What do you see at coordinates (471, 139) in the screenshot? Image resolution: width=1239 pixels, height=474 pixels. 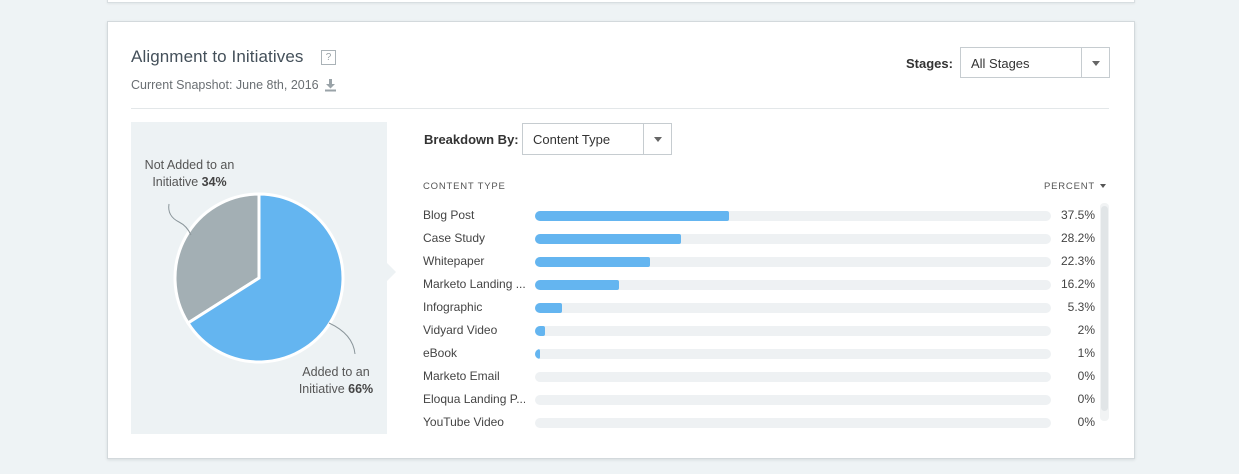 I see `breakdown-label: Breakdown By:` at bounding box center [471, 139].